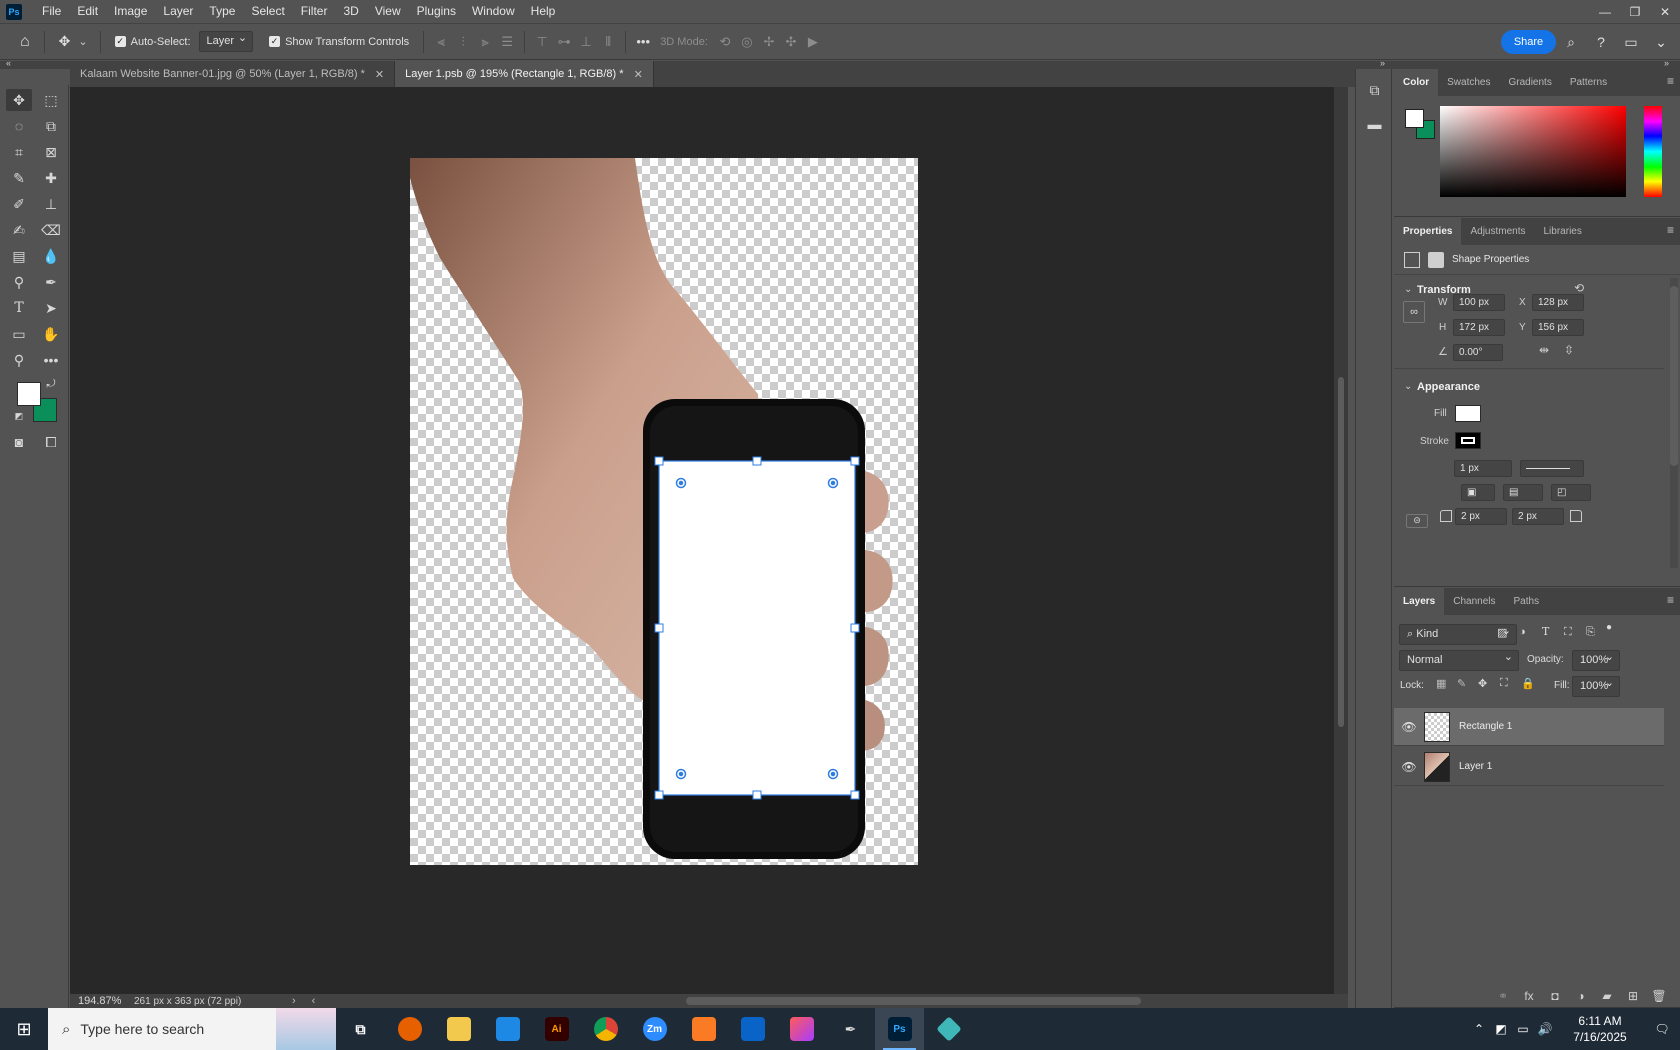  I want to click on menu-file: File, so click(51, 11).